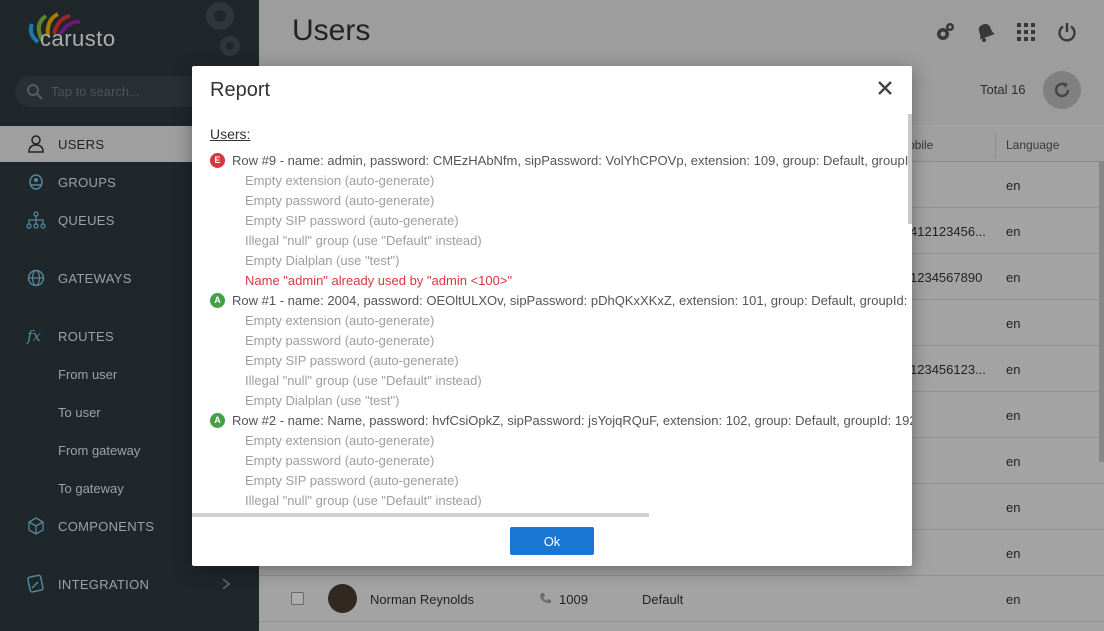 The image size is (1104, 631). Describe the element at coordinates (885, 88) in the screenshot. I see `close-icon` at that location.